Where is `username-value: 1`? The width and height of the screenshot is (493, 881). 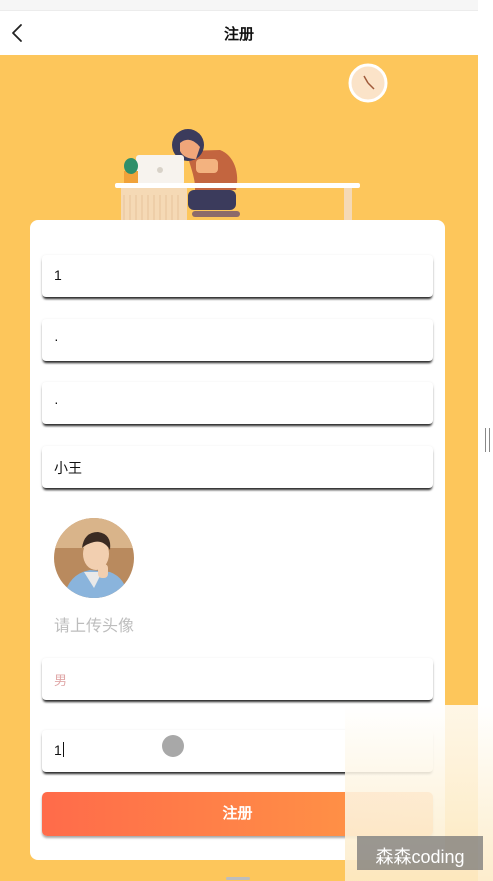
username-value: 1 is located at coordinates (58, 275).